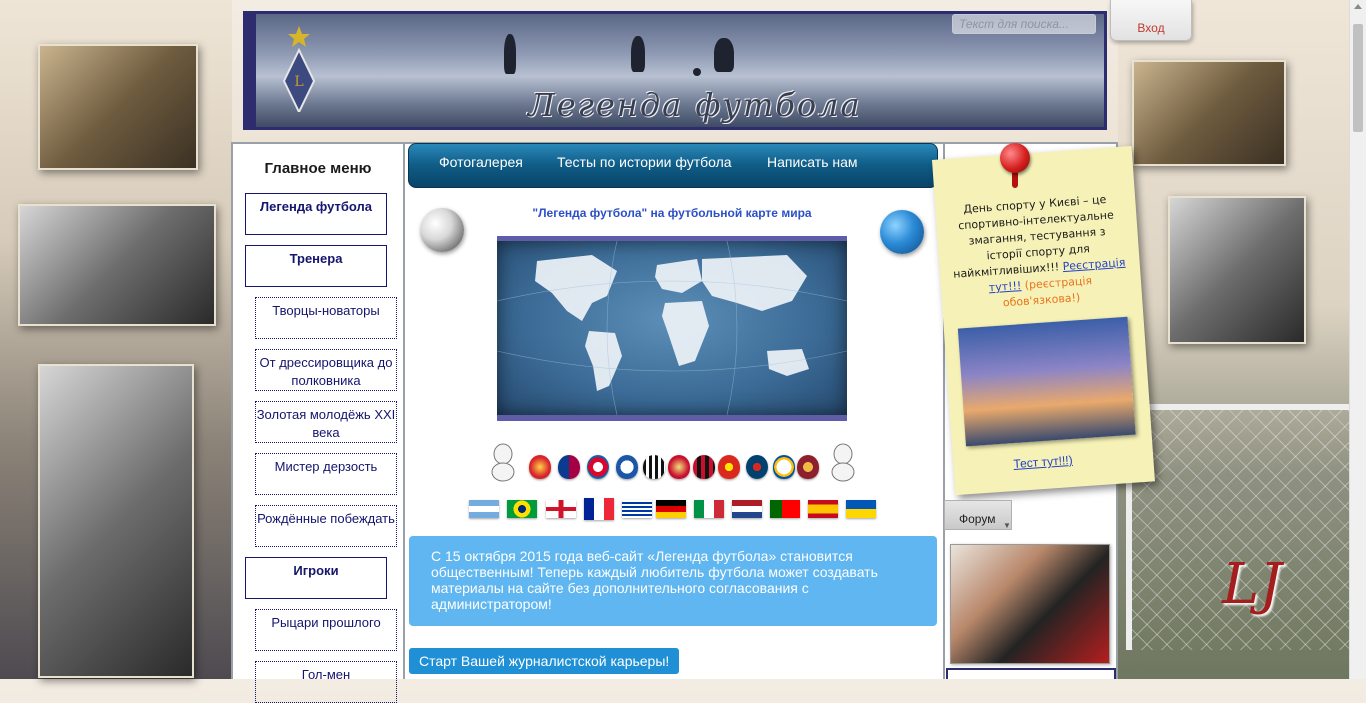  Describe the element at coordinates (747, 509) in the screenshot. I see `flag-netherlands-icon` at that location.